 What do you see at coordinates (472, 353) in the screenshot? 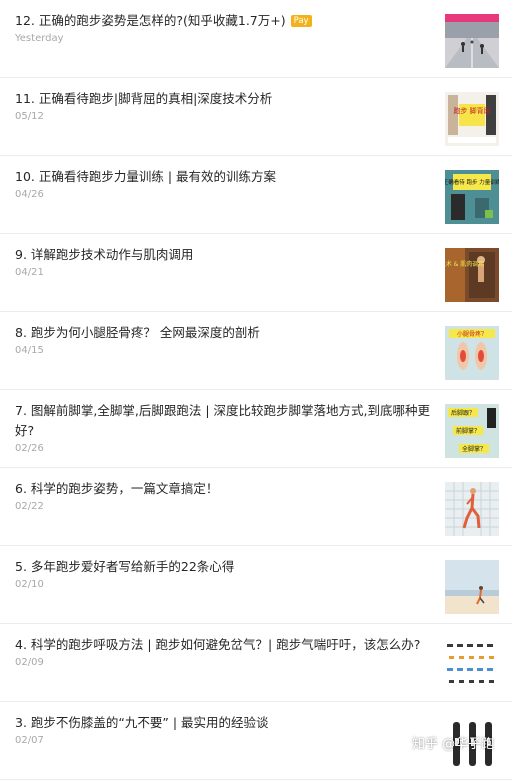
I see `article-thumbnail: 小腿骨疼？` at bounding box center [472, 353].